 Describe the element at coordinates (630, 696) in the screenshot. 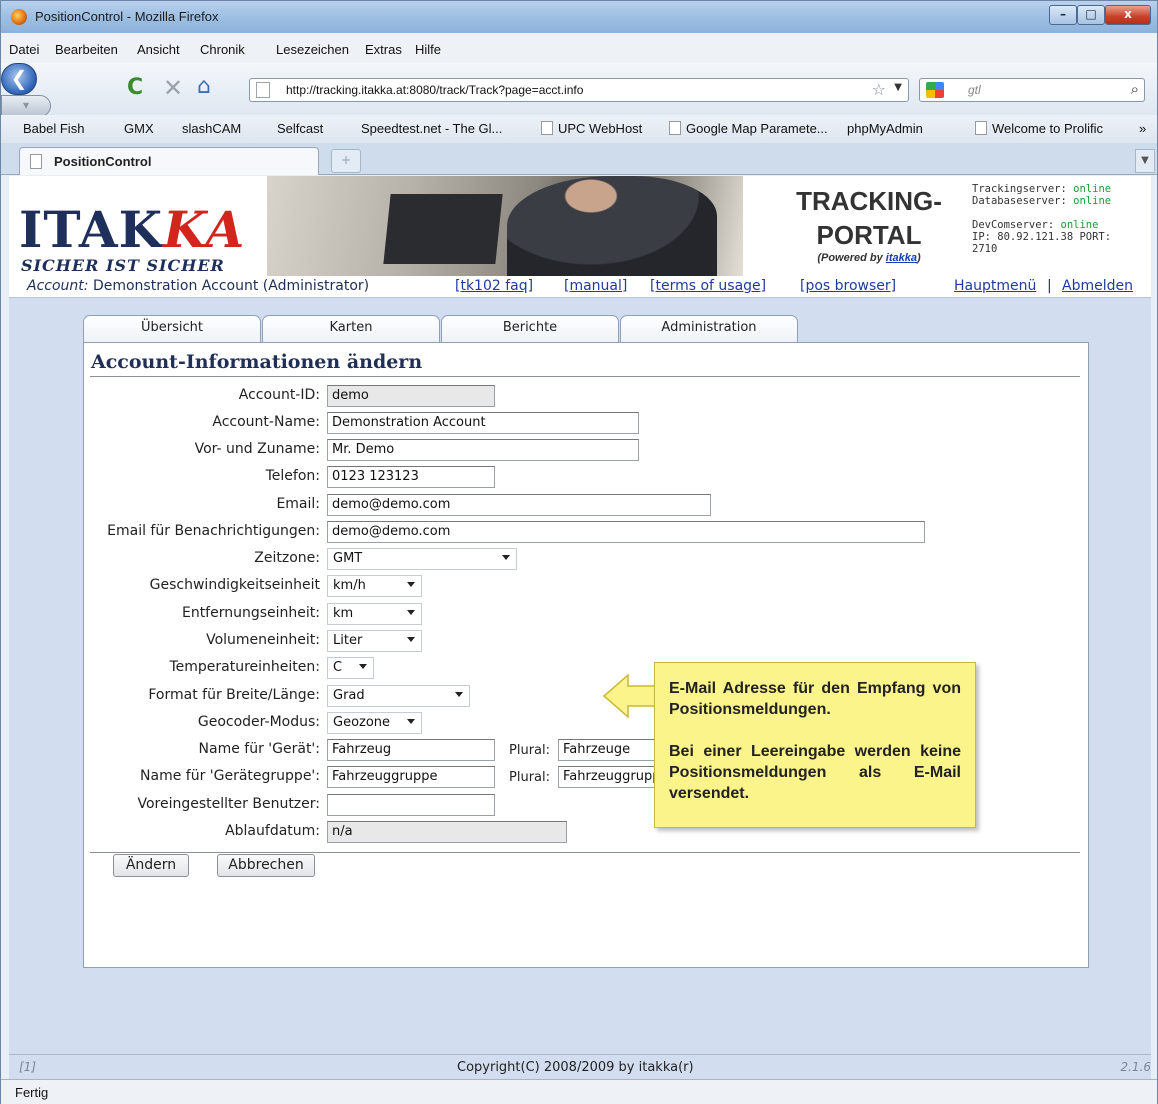

I see `callout-arrow` at that location.